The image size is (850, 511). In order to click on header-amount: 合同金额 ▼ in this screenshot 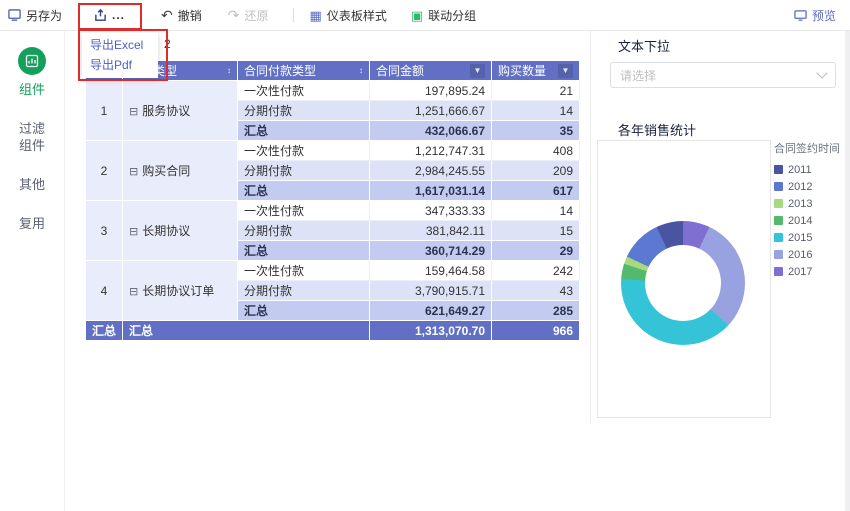, I will do `click(431, 70)`.